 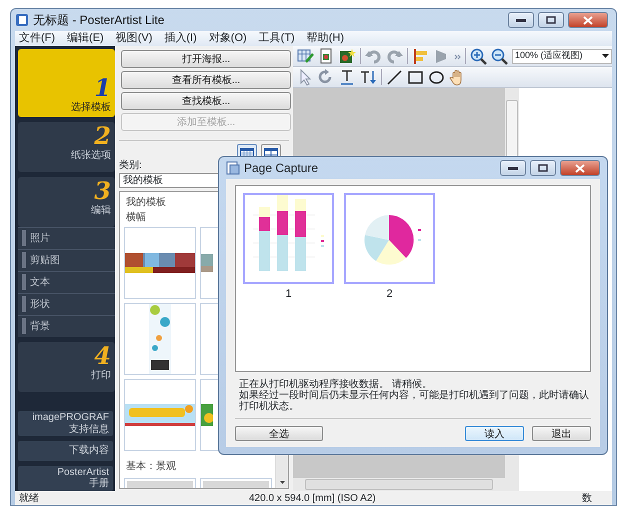 I want to click on window-title: 无标题 - PosterArtist Lite, so click(x=98, y=20).